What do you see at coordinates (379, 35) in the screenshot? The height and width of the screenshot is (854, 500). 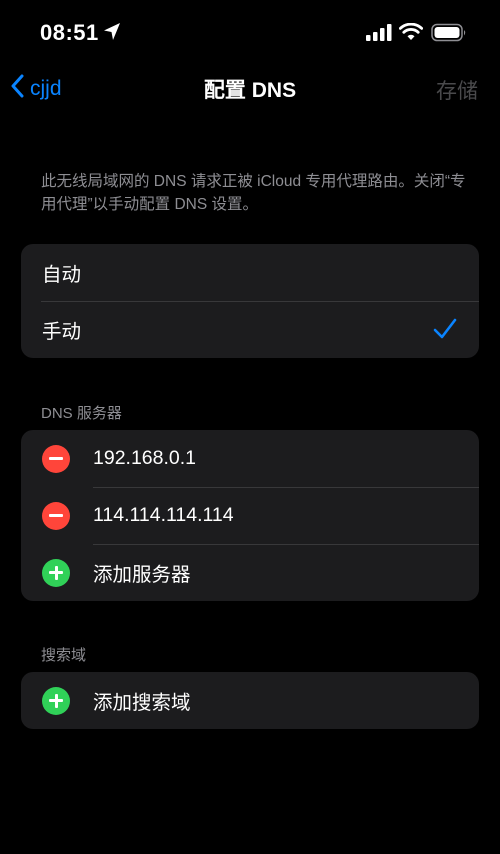 I see `cellular-signal-icon` at bounding box center [379, 35].